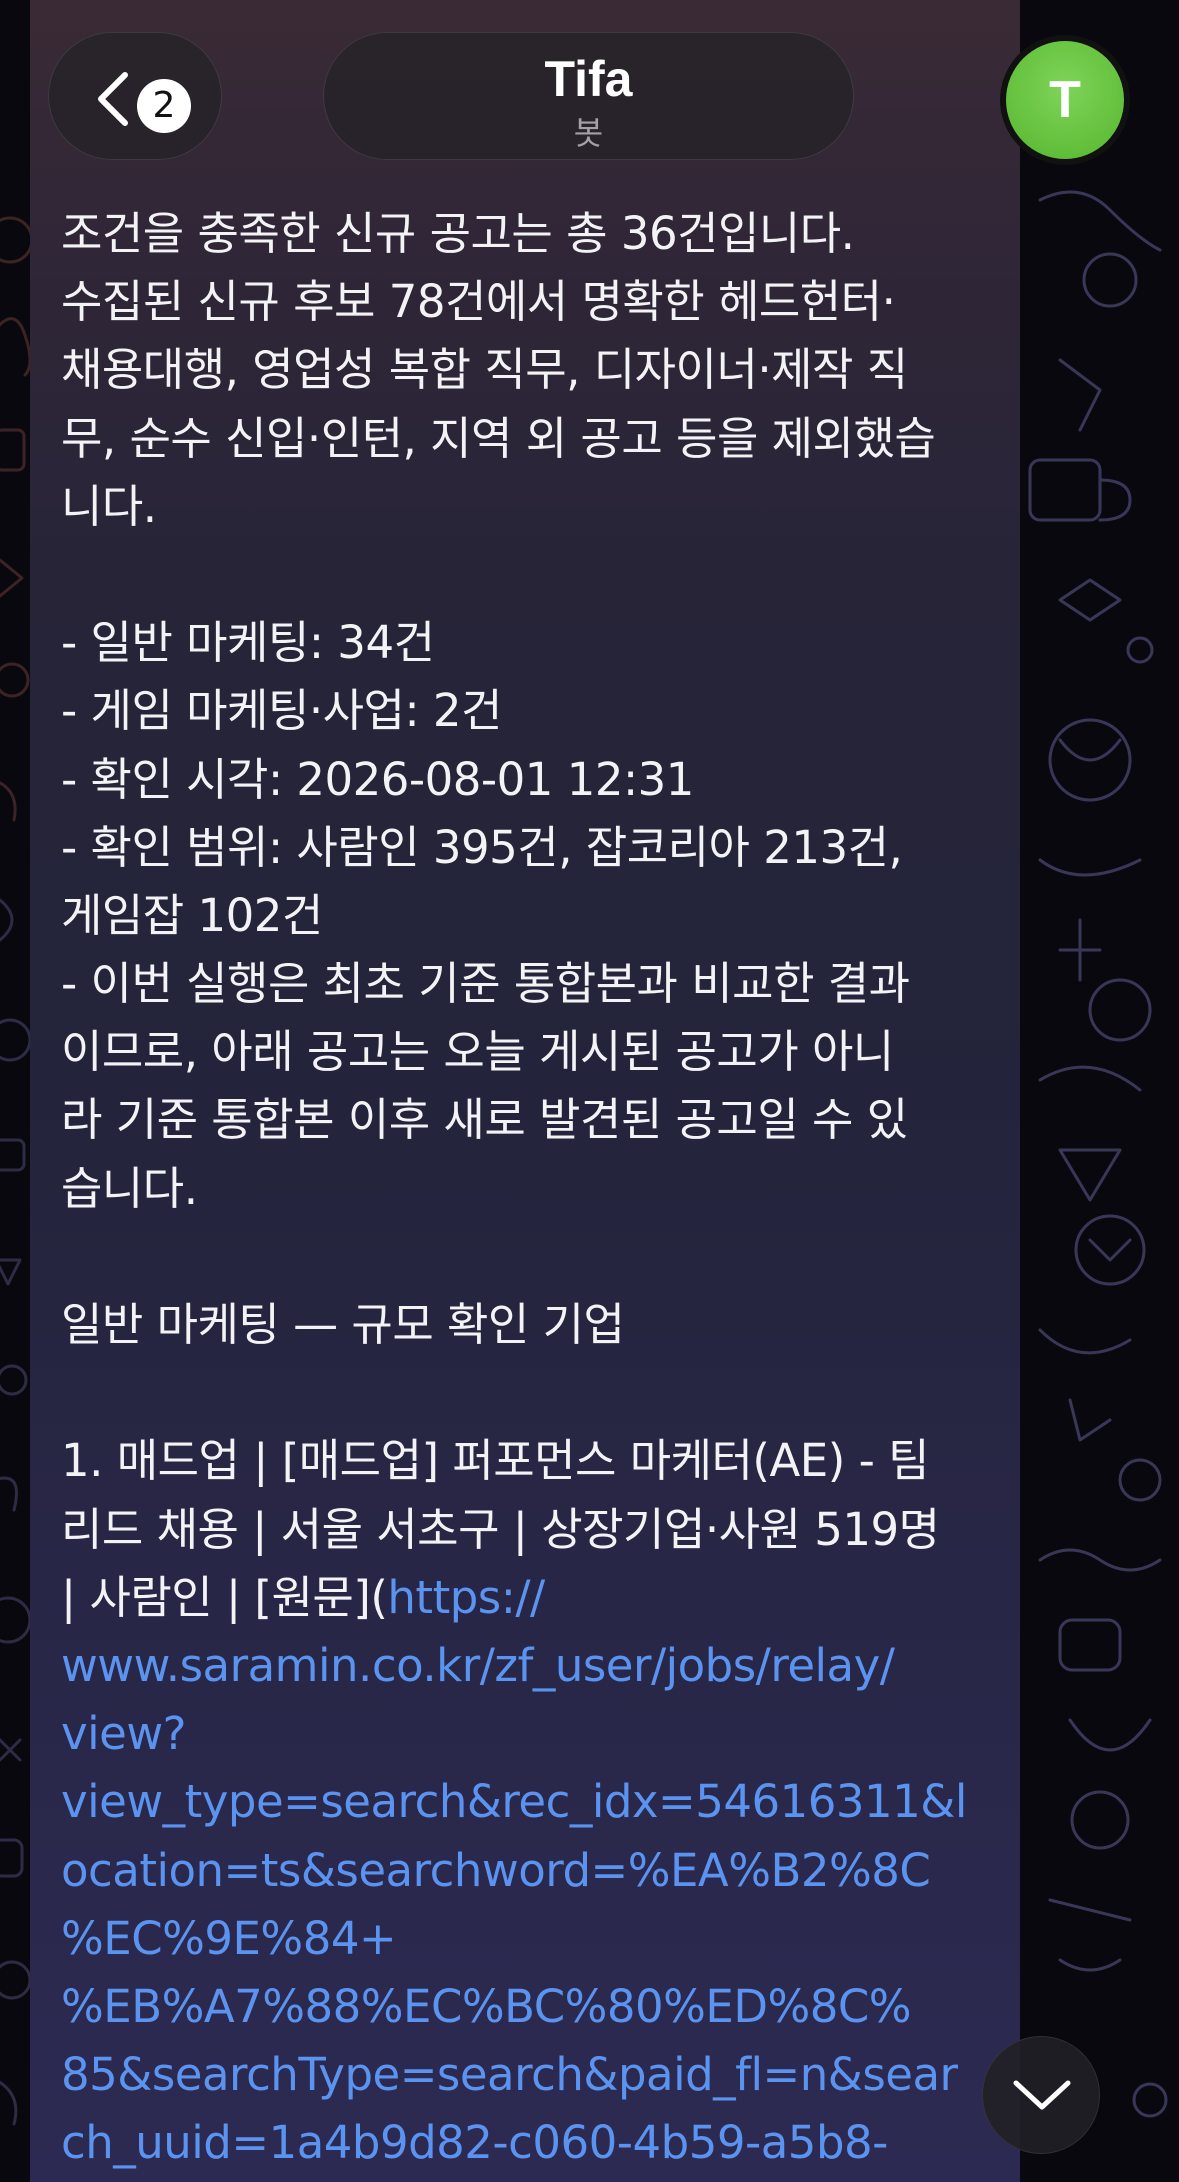 The height and width of the screenshot is (2182, 1179). I want to click on job-item-1-link: ch_uuid=1a4b9d82-c060-4b59-a5b8-, so click(541, 2143).